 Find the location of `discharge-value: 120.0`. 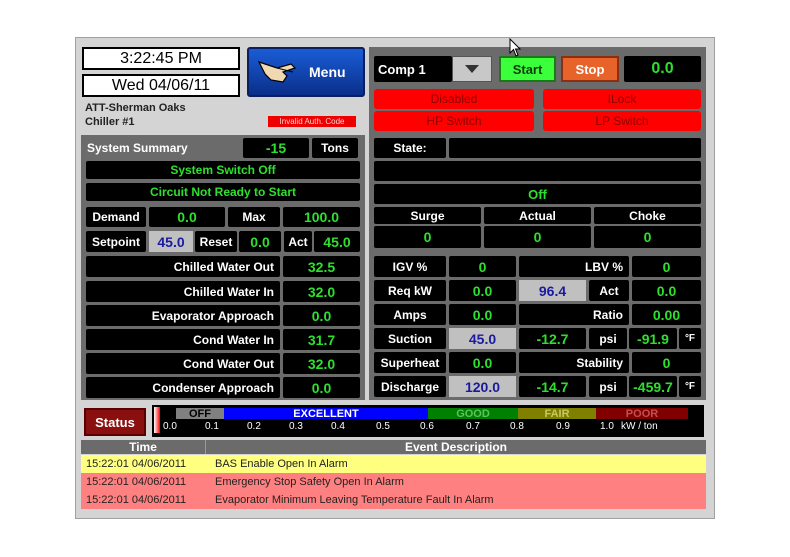

discharge-value: 120.0 is located at coordinates (482, 386).